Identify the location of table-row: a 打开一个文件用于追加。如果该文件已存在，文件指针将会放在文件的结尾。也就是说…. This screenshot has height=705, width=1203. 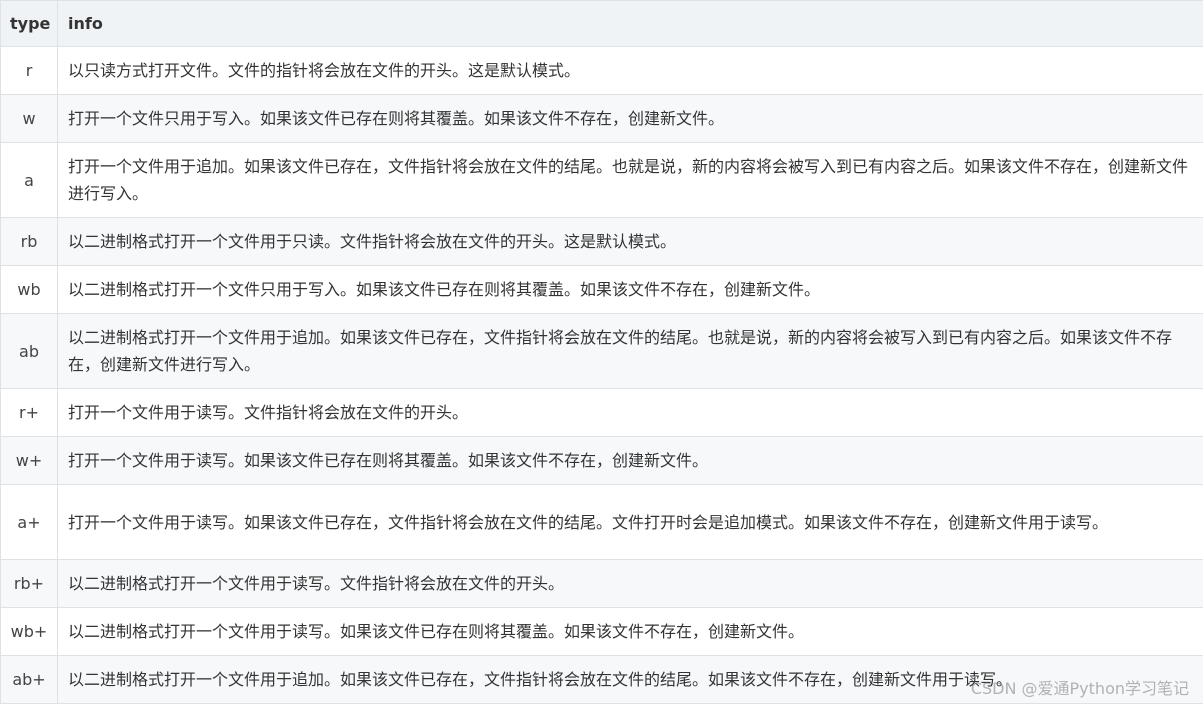
(601, 180).